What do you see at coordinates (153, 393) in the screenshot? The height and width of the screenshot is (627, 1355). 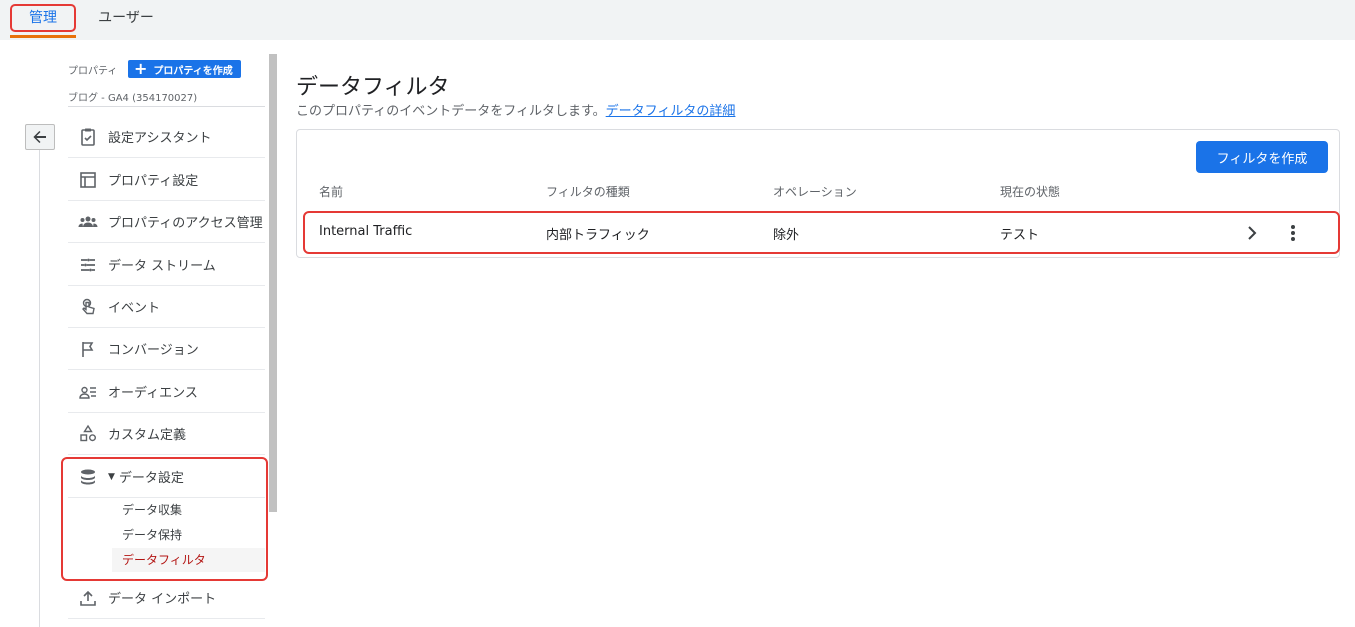 I see `sidebar-item-label: オーディエンス` at bounding box center [153, 393].